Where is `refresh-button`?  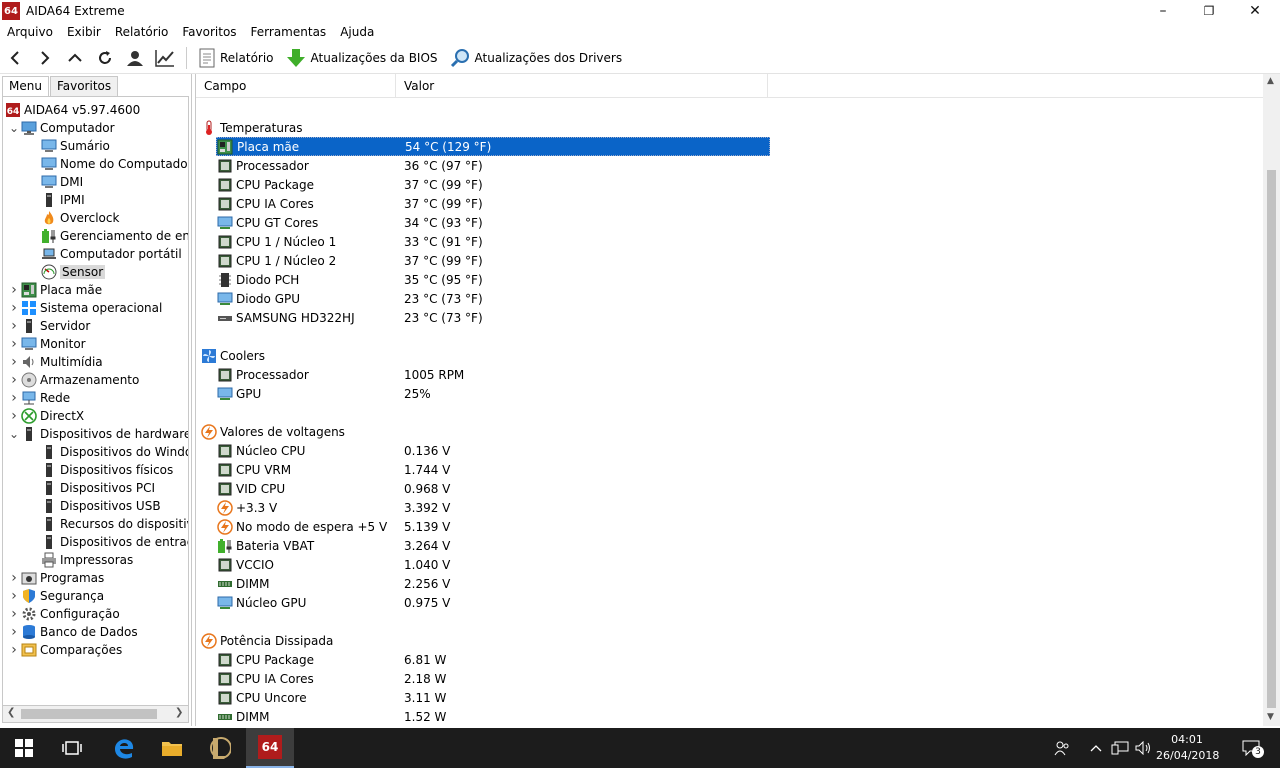 refresh-button is located at coordinates (105, 58).